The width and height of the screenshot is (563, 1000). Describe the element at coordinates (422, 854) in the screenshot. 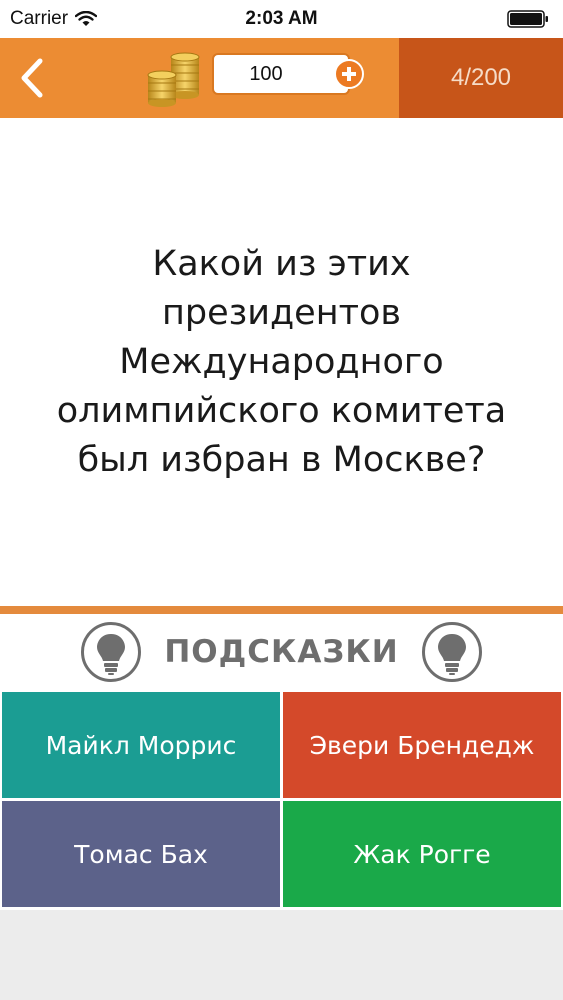

I see `answer-button-4: Жак Рогге` at that location.